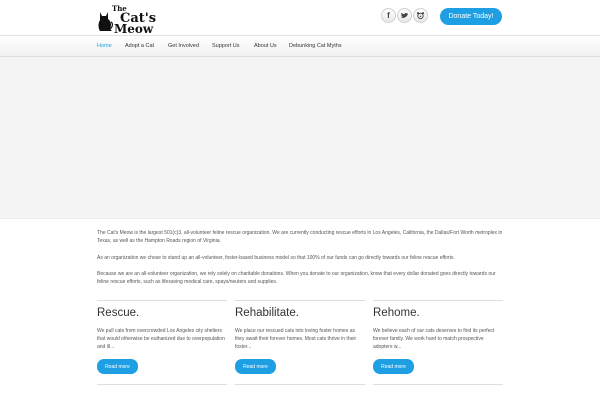 This screenshot has width=600, height=400. I want to click on logo-text-meow: Meow, so click(134, 29).